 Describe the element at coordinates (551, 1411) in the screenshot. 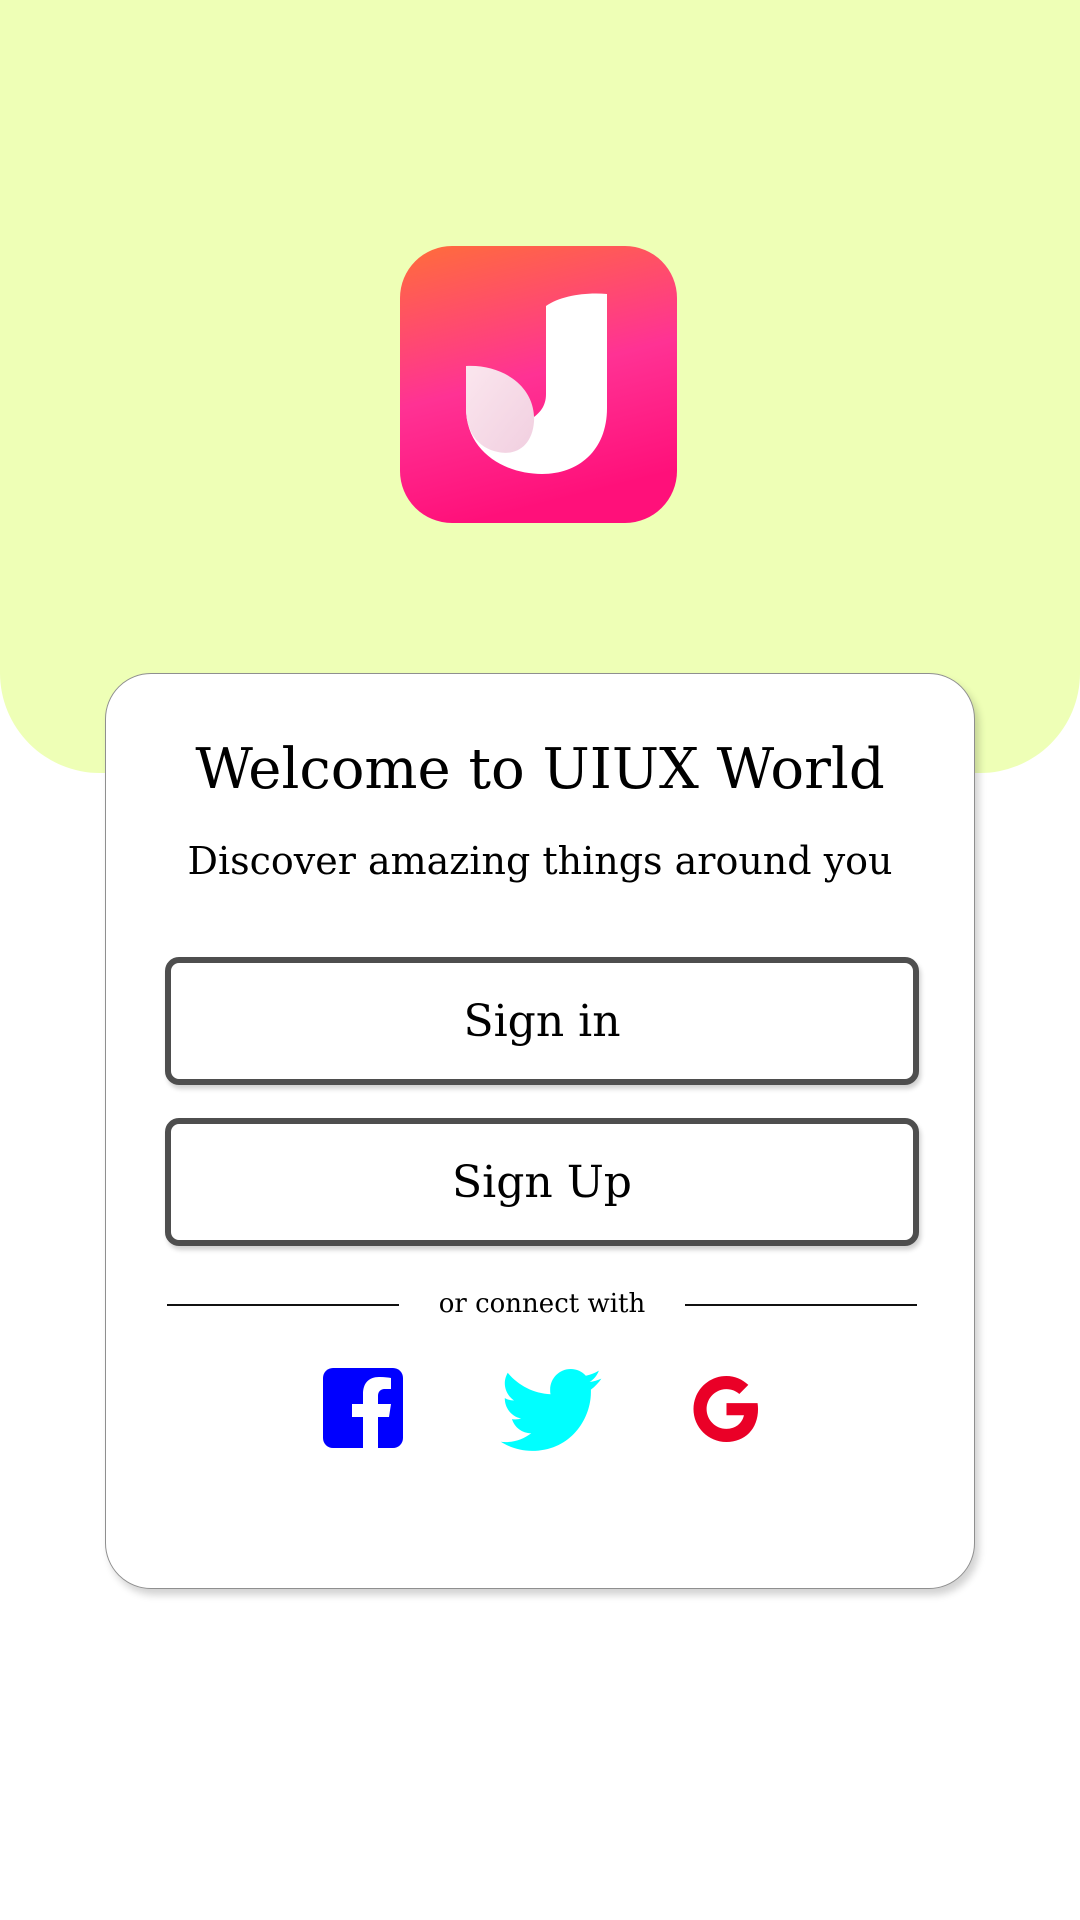

I see `twitter-icon` at that location.